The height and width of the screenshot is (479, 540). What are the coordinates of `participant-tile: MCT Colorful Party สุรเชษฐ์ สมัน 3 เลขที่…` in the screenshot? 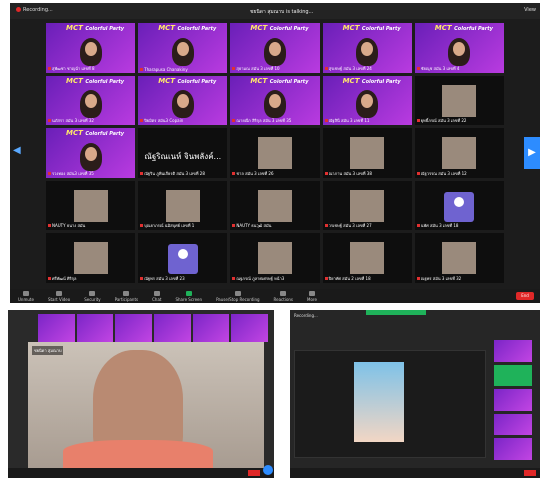 It's located at (367, 48).